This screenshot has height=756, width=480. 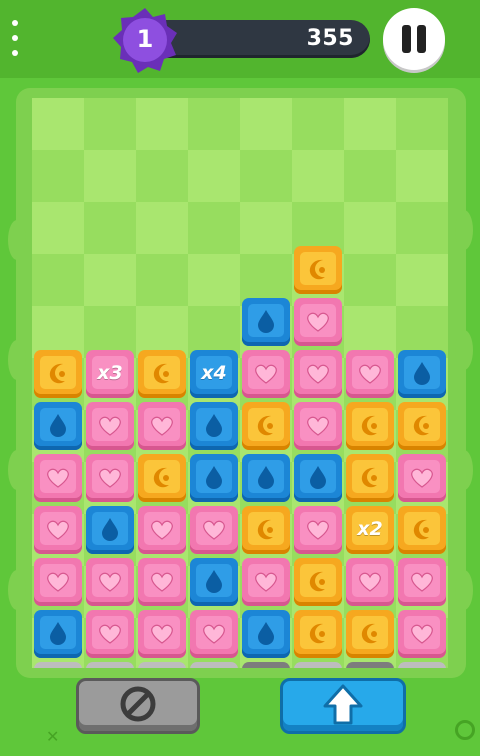 I want to click on ring-icon, so click(x=465, y=730).